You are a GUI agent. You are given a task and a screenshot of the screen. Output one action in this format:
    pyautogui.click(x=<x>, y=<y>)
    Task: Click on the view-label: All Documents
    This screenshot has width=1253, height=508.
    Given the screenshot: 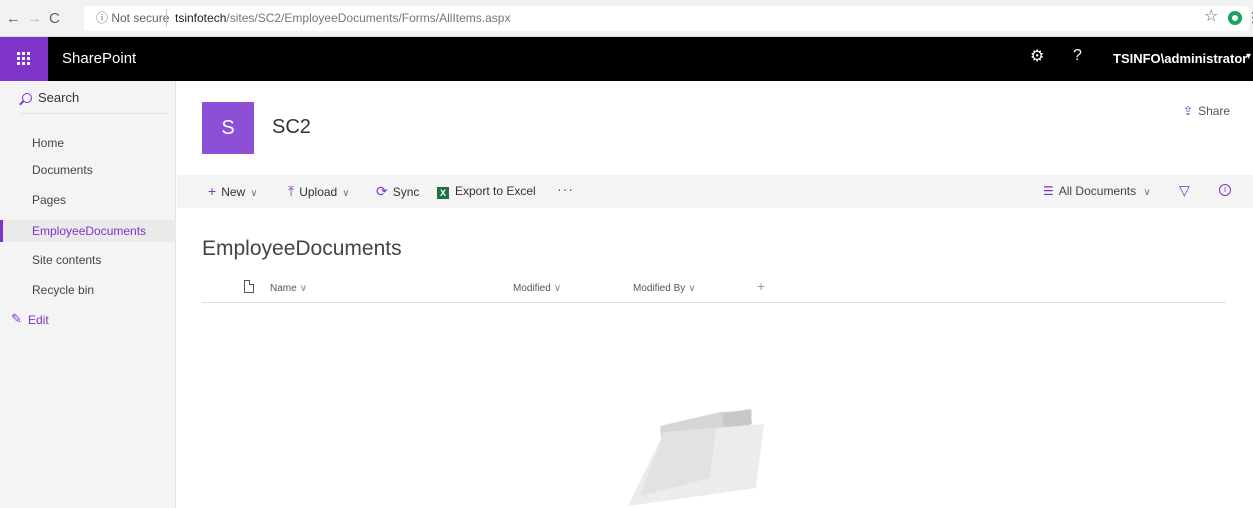 What is the action you would take?
    pyautogui.click(x=1097, y=191)
    